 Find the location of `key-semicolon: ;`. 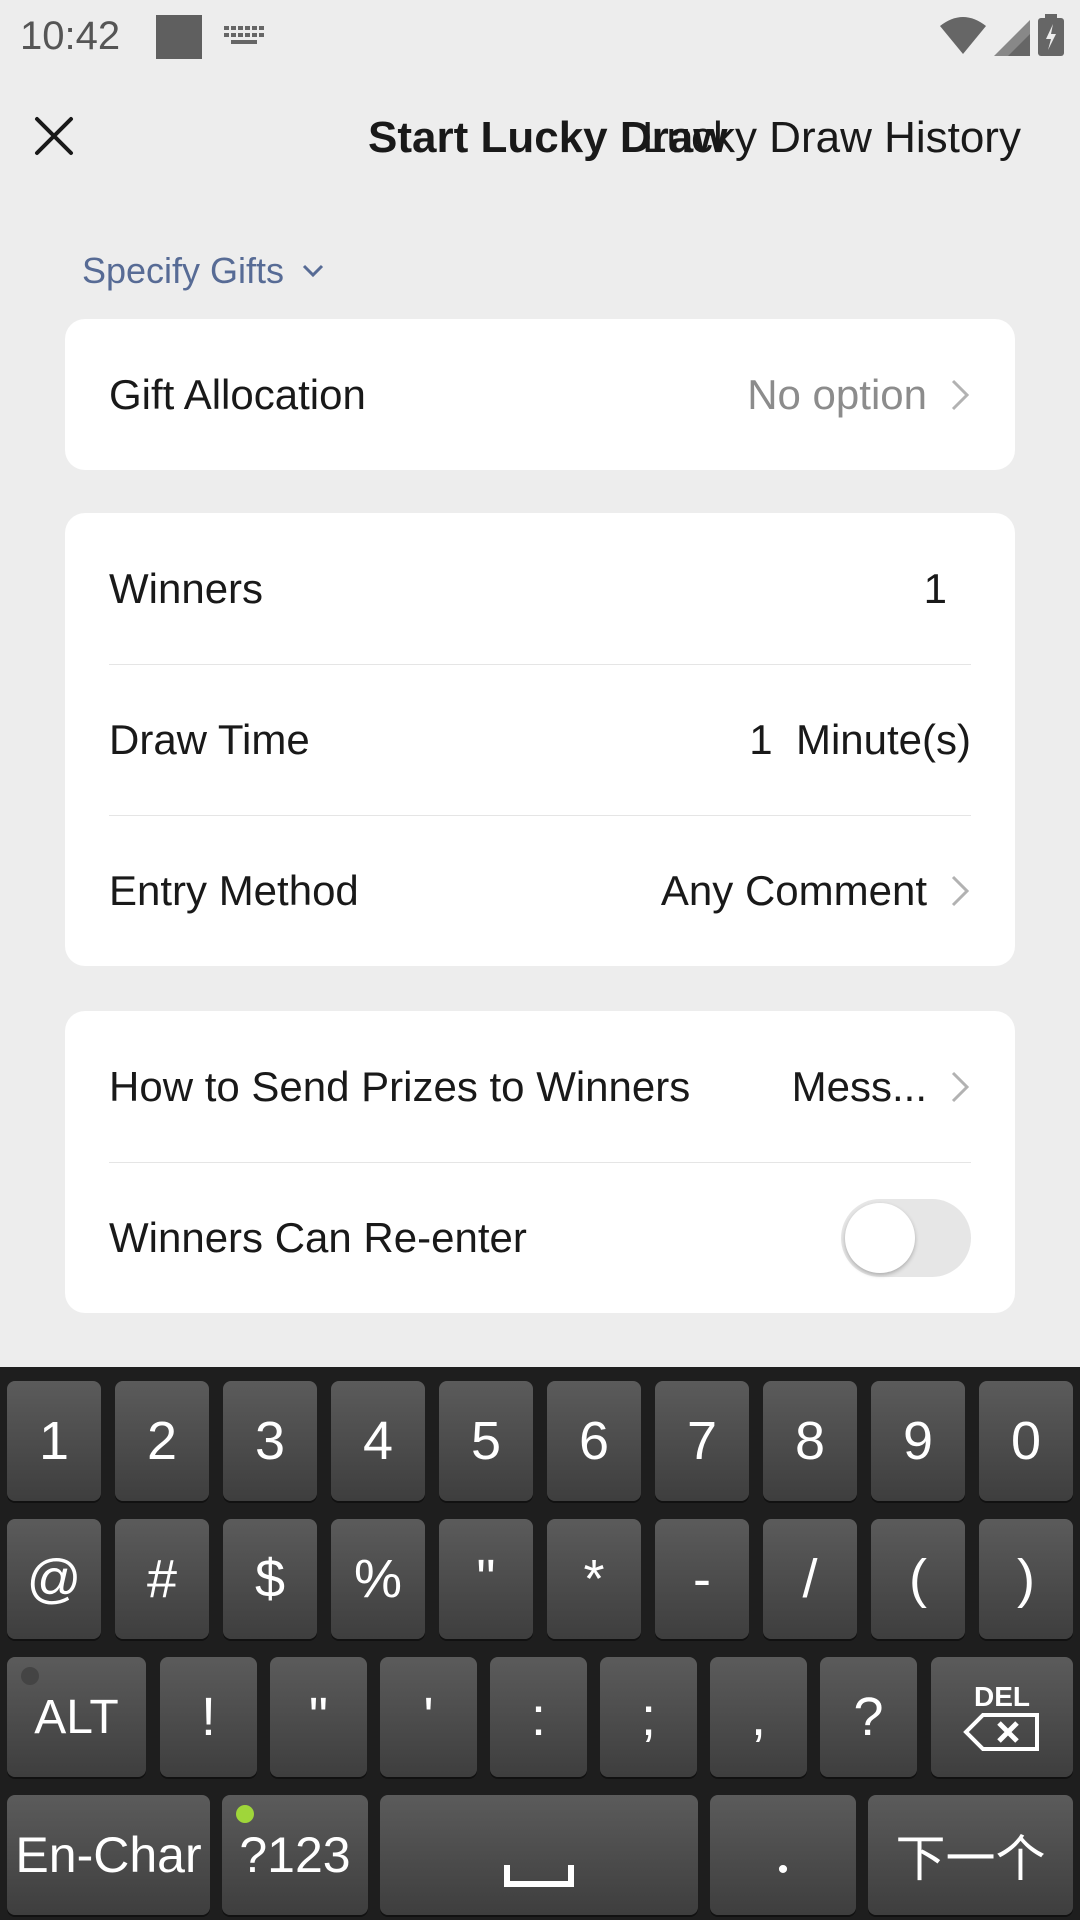

key-semicolon: ; is located at coordinates (648, 1717).